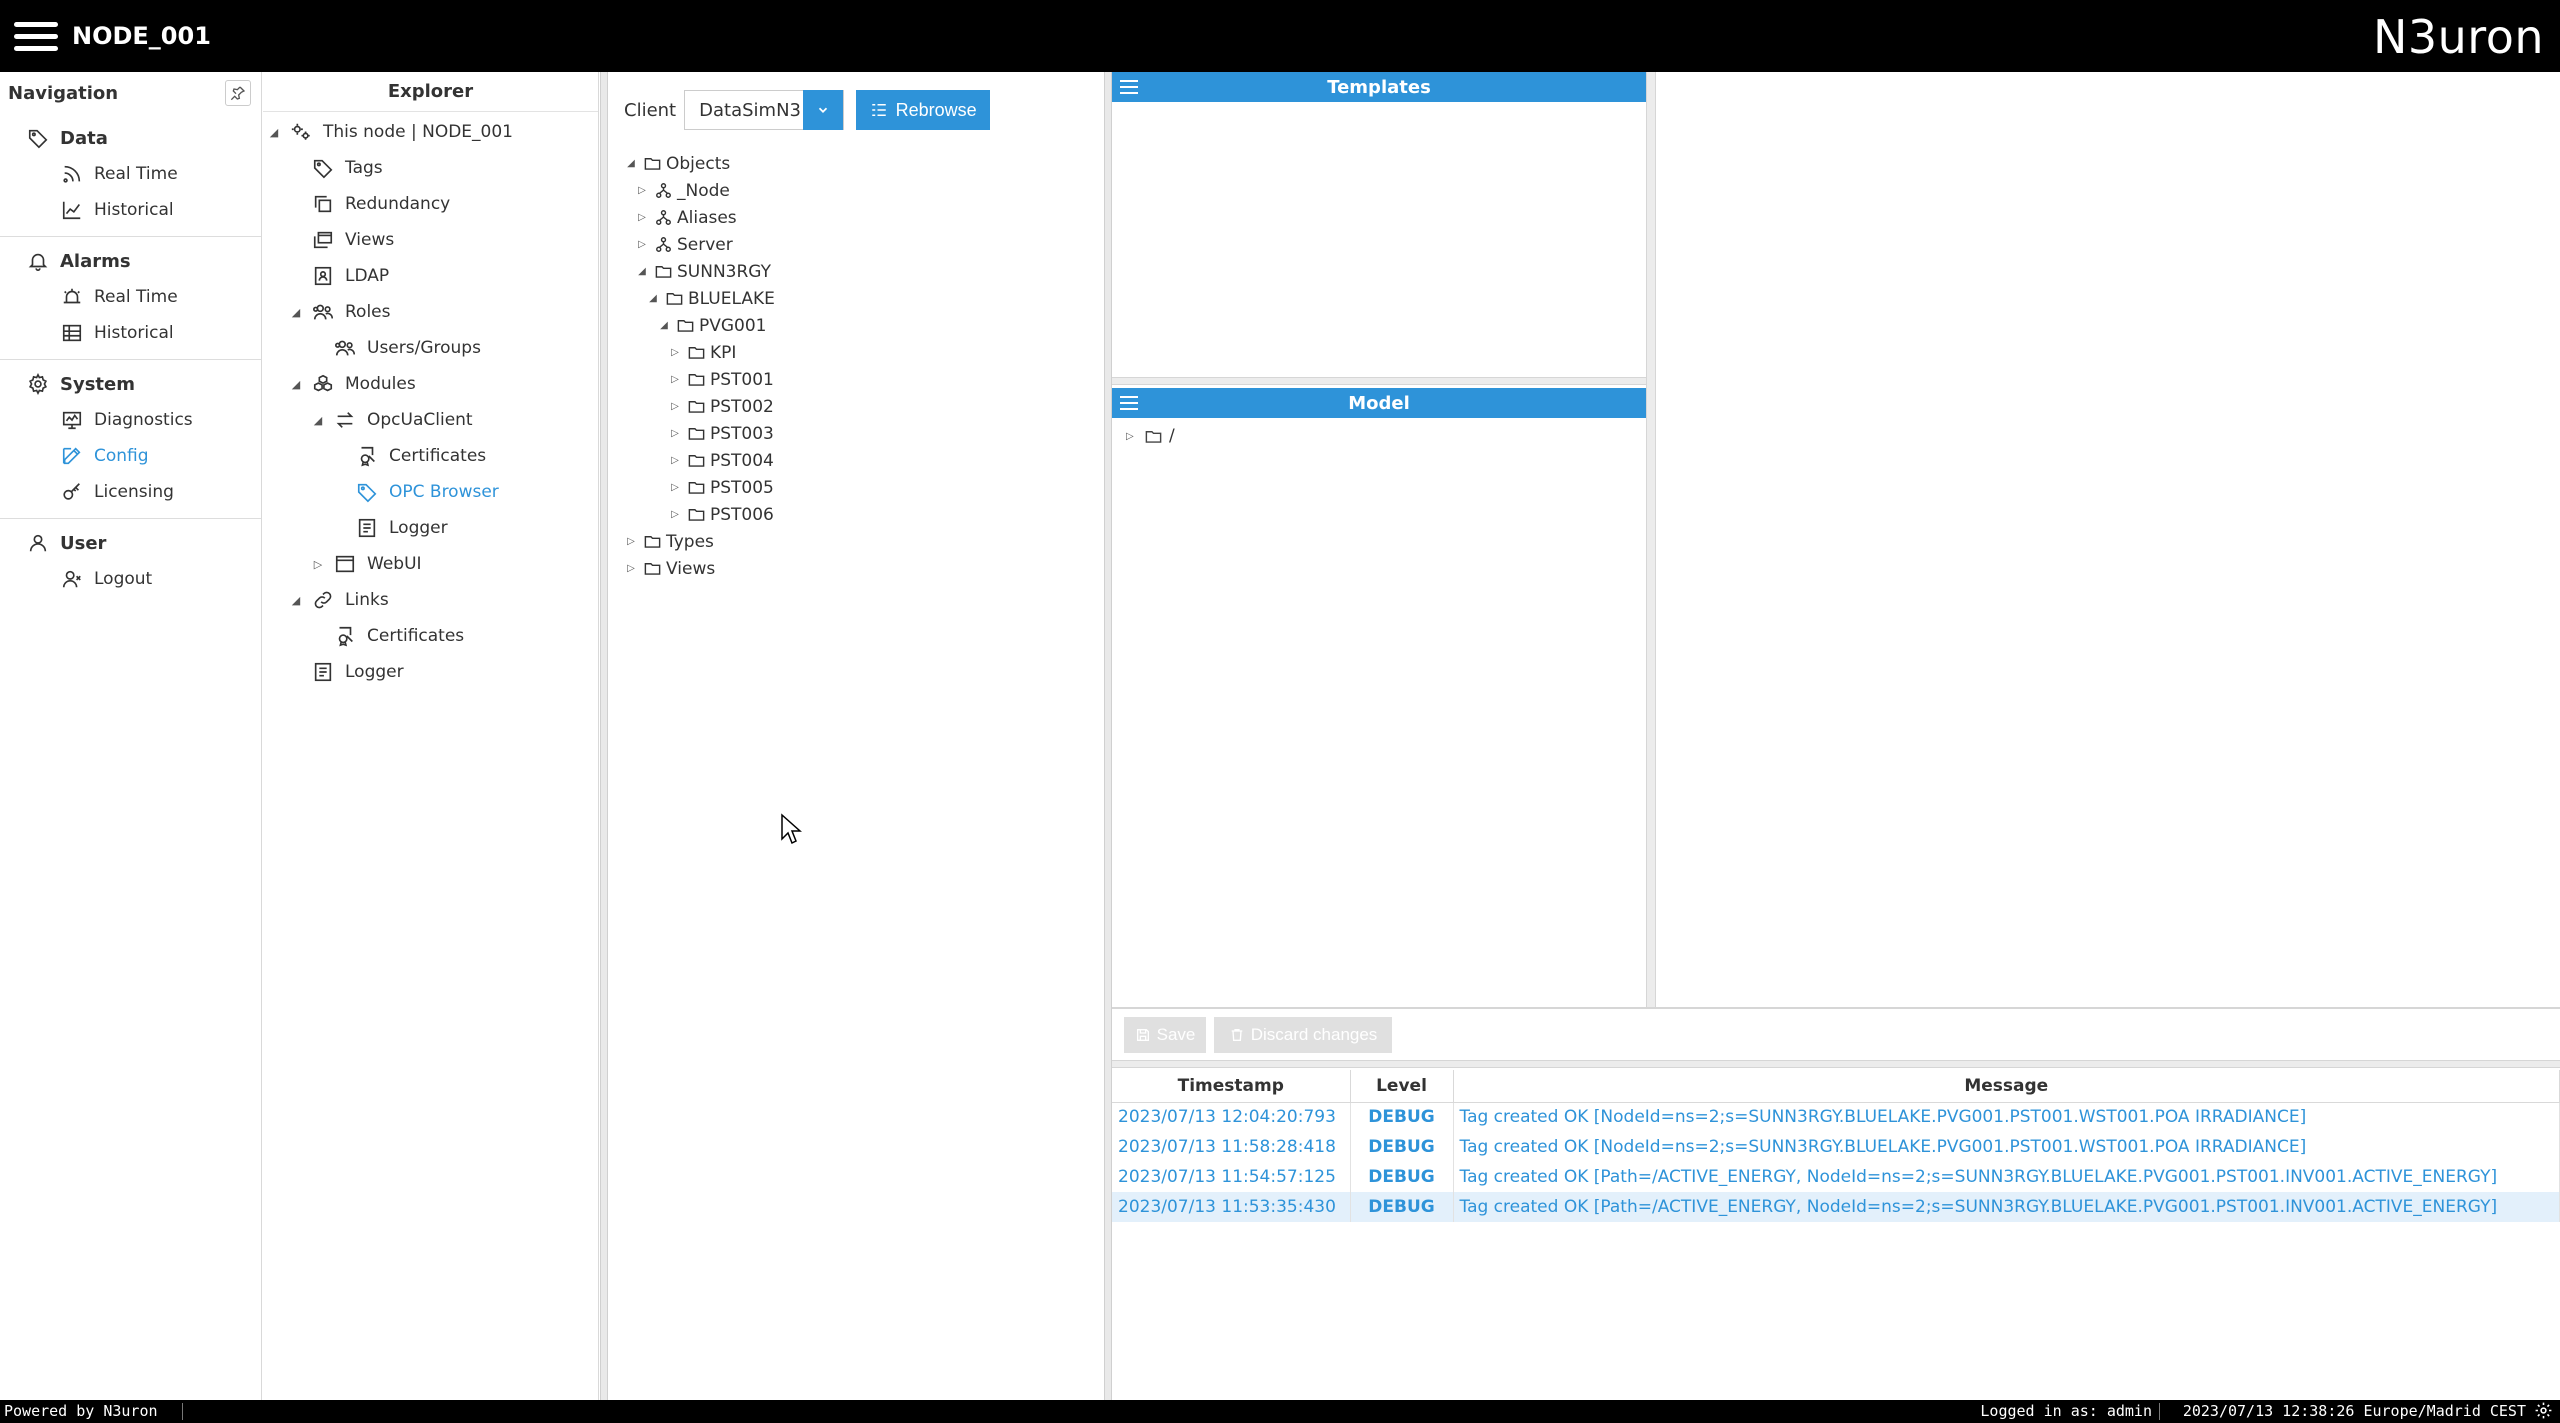 This screenshot has height=1423, width=2560. Describe the element at coordinates (430, 312) in the screenshot. I see `explorer-item-roles: ◢ Roles` at that location.